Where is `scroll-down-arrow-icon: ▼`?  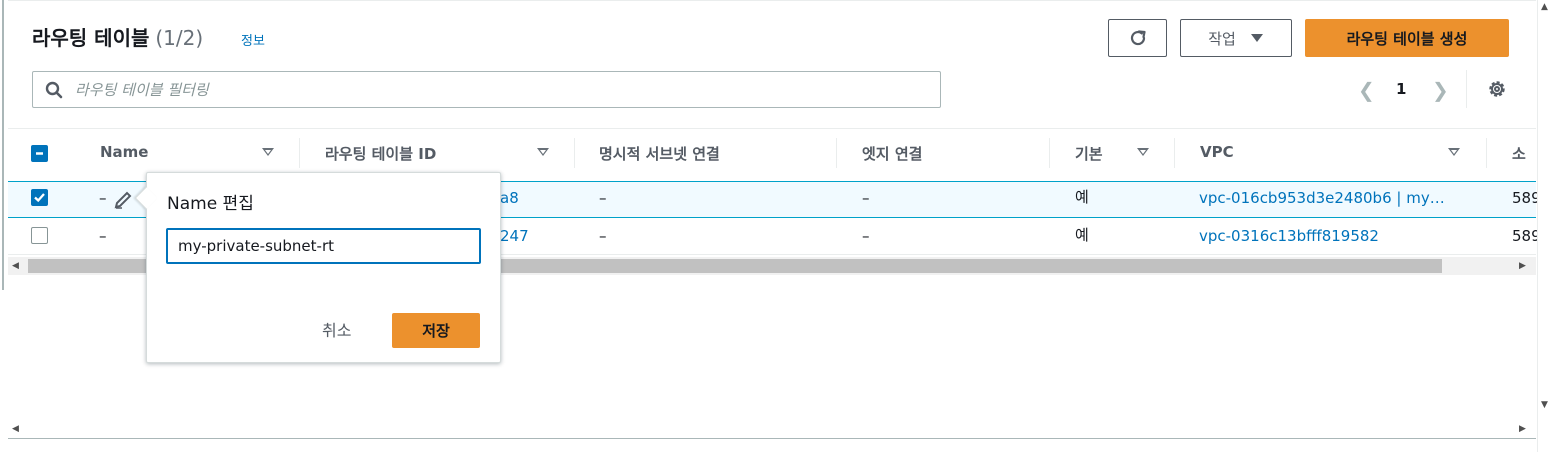 scroll-down-arrow-icon: ▼ is located at coordinates (1544, 405).